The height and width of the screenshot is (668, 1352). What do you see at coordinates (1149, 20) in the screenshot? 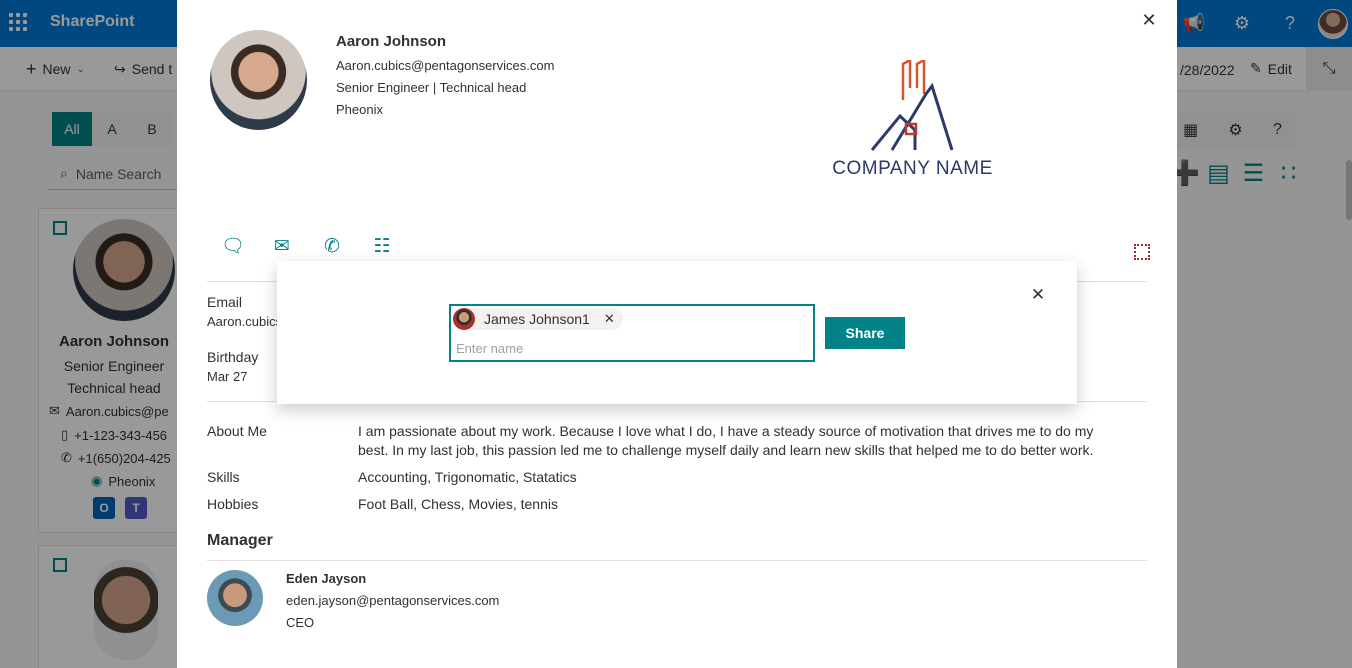
I see `panel-close-icon: ✕` at bounding box center [1149, 20].